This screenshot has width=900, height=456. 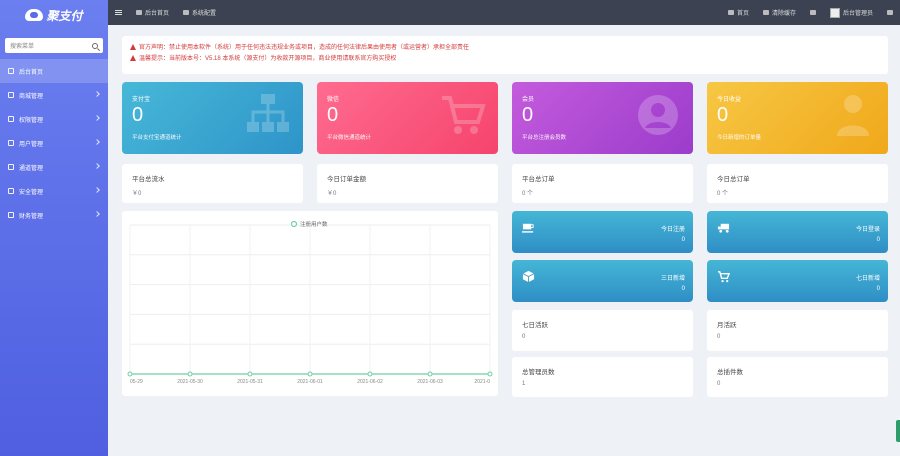 What do you see at coordinates (430, 382) in the screenshot?
I see `x-tick-label: 2021-06-03` at bounding box center [430, 382].